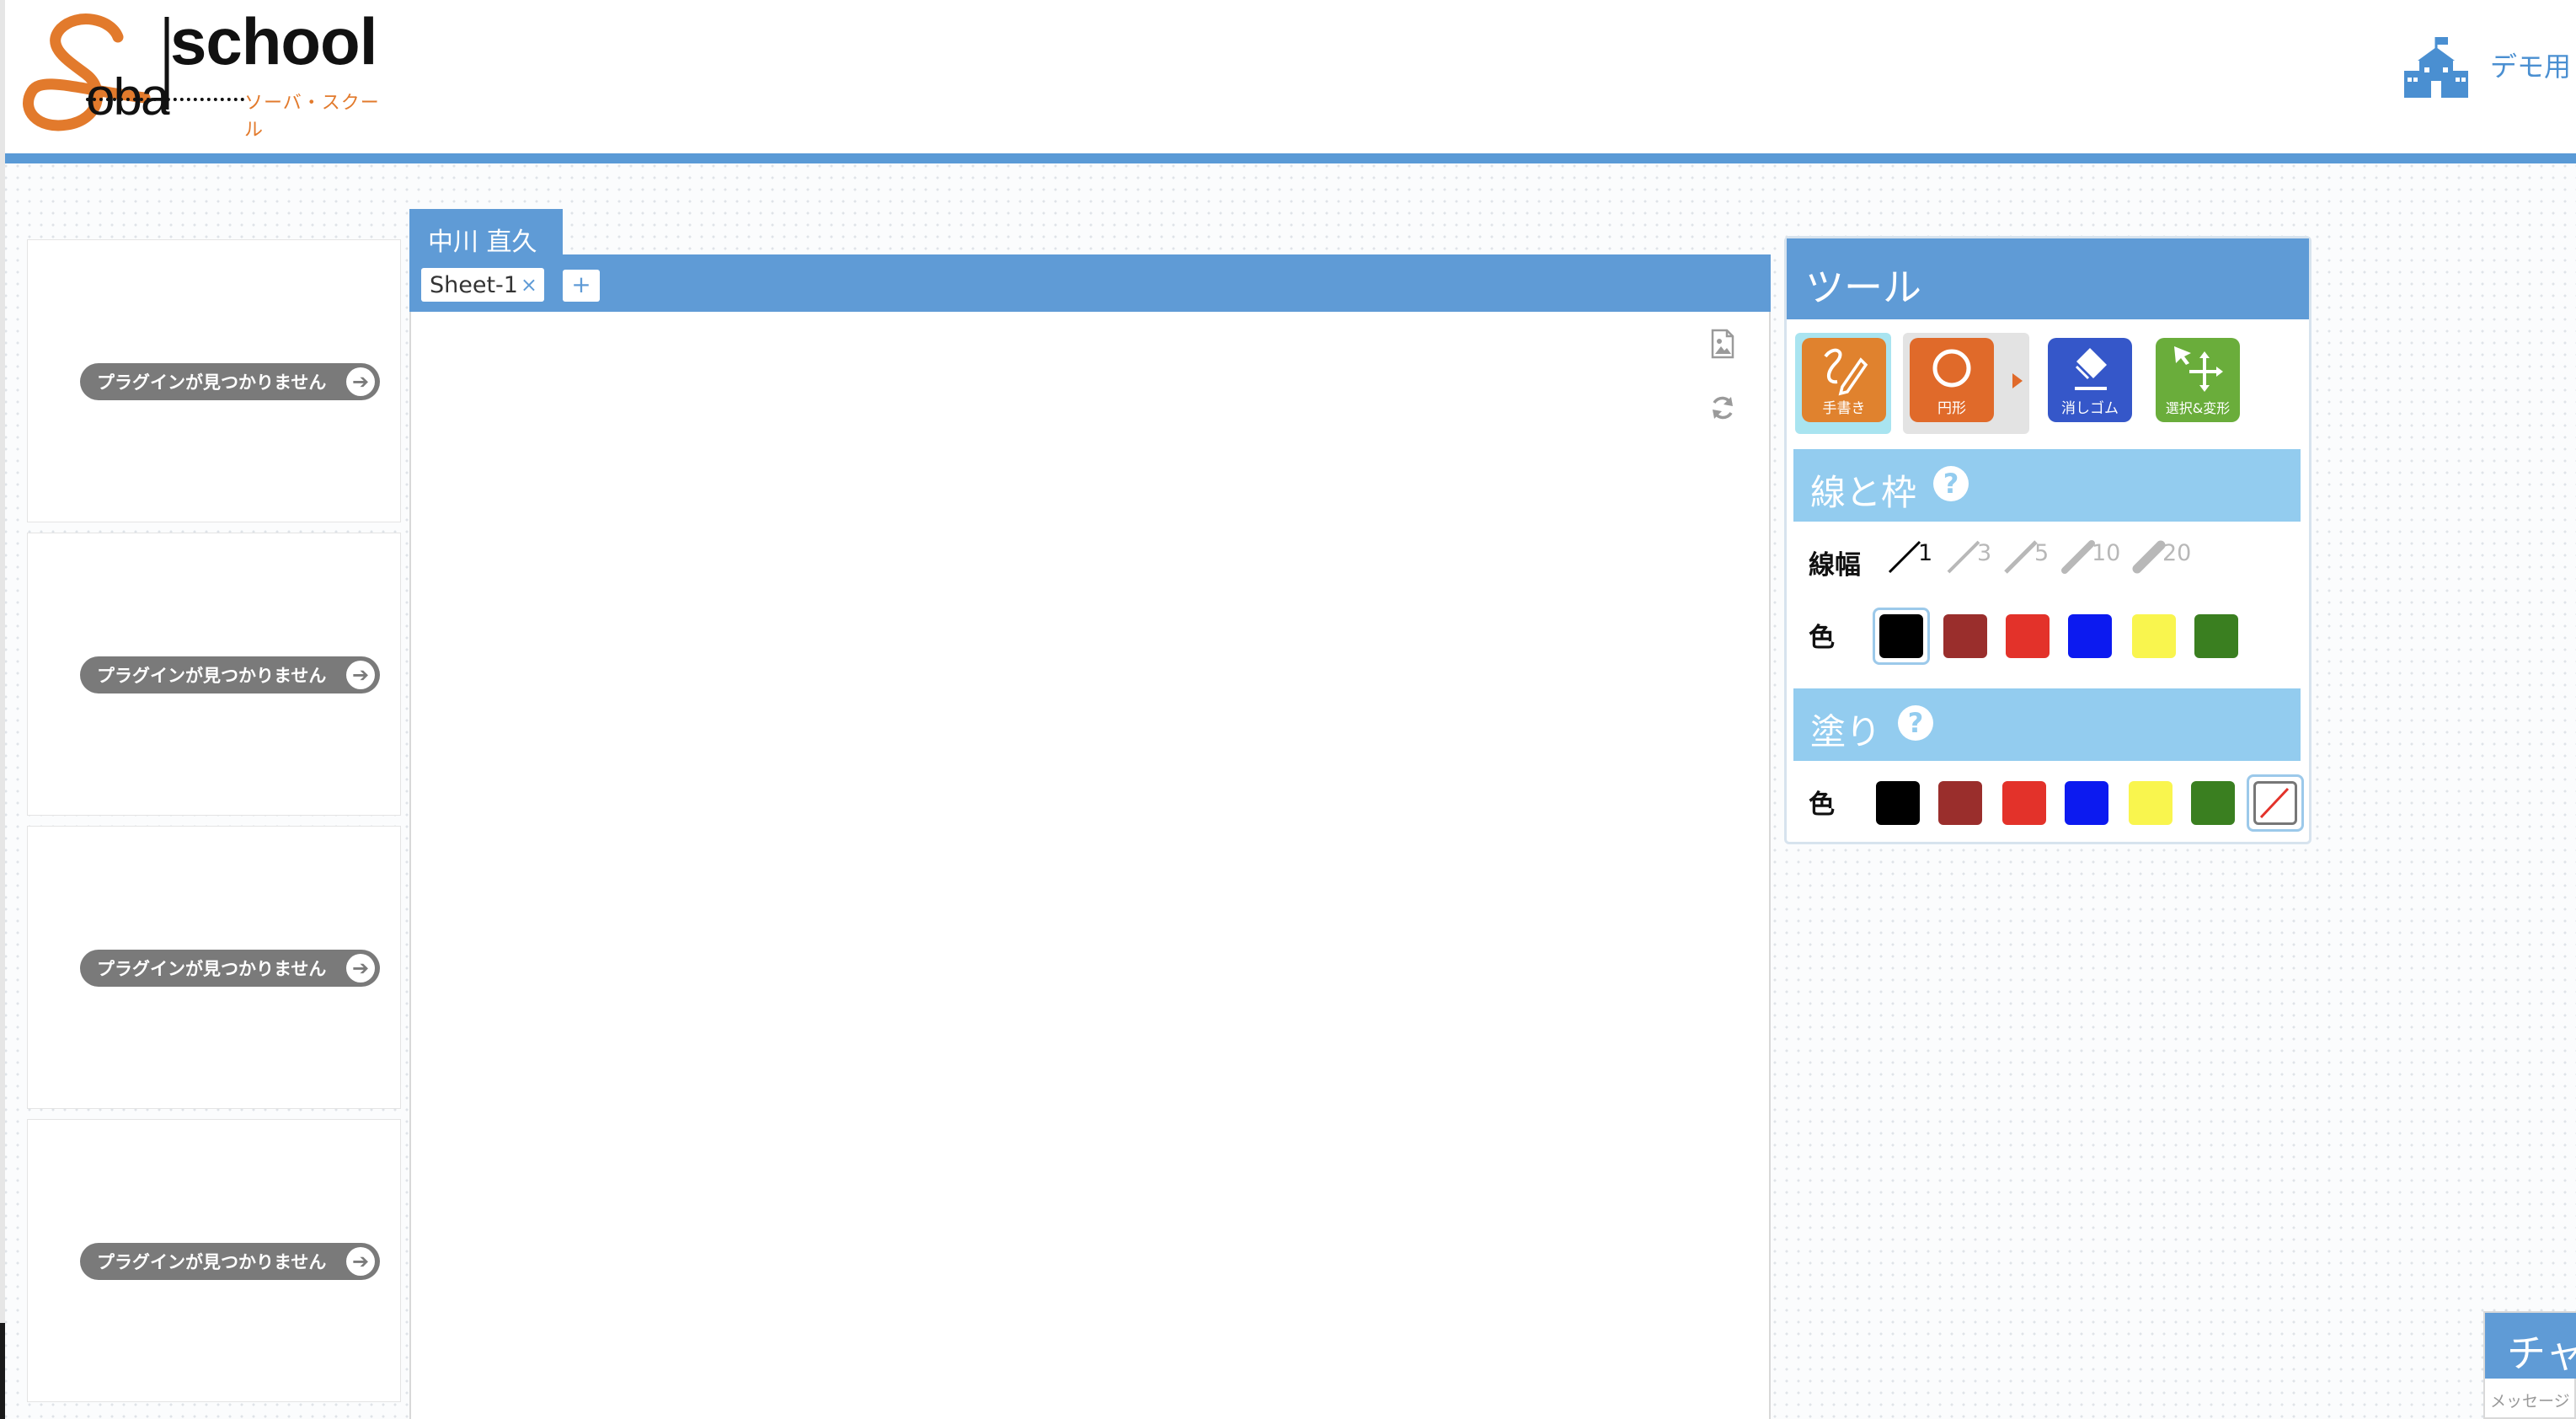 This screenshot has height=1419, width=2576. I want to click on line-width-10: 10, so click(2093, 556).